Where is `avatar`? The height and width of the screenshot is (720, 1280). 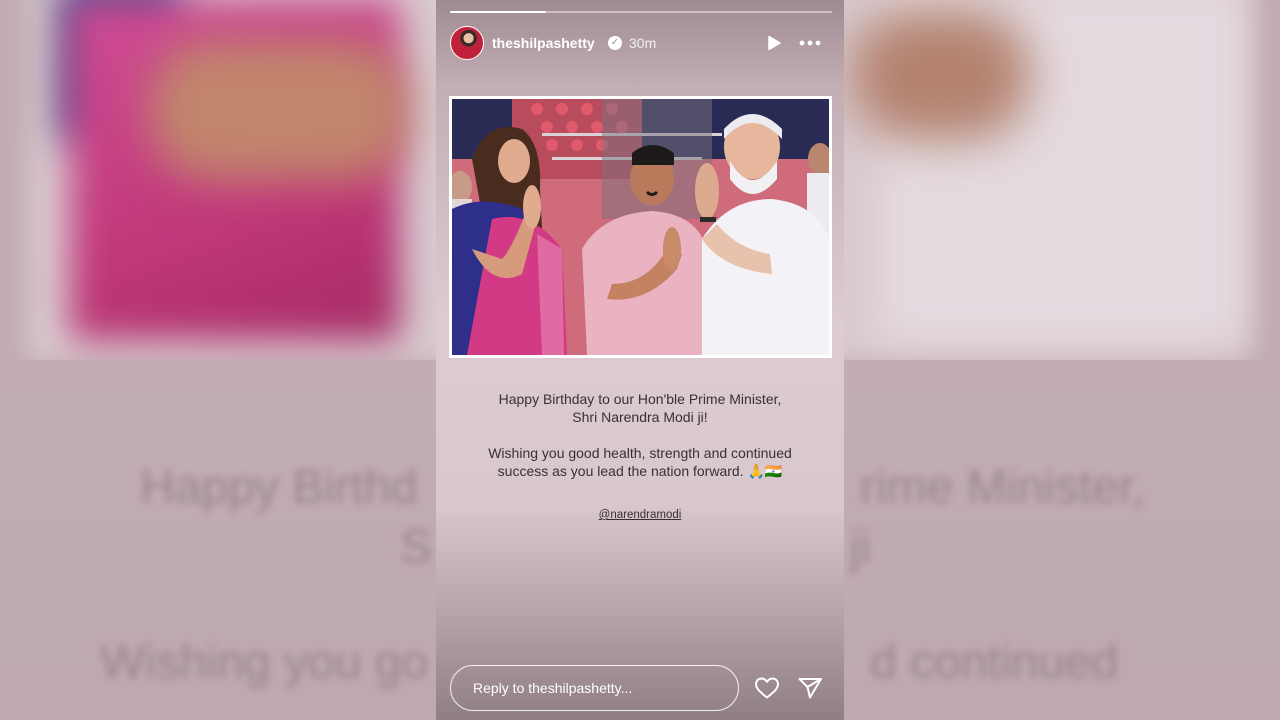
avatar is located at coordinates (467, 43).